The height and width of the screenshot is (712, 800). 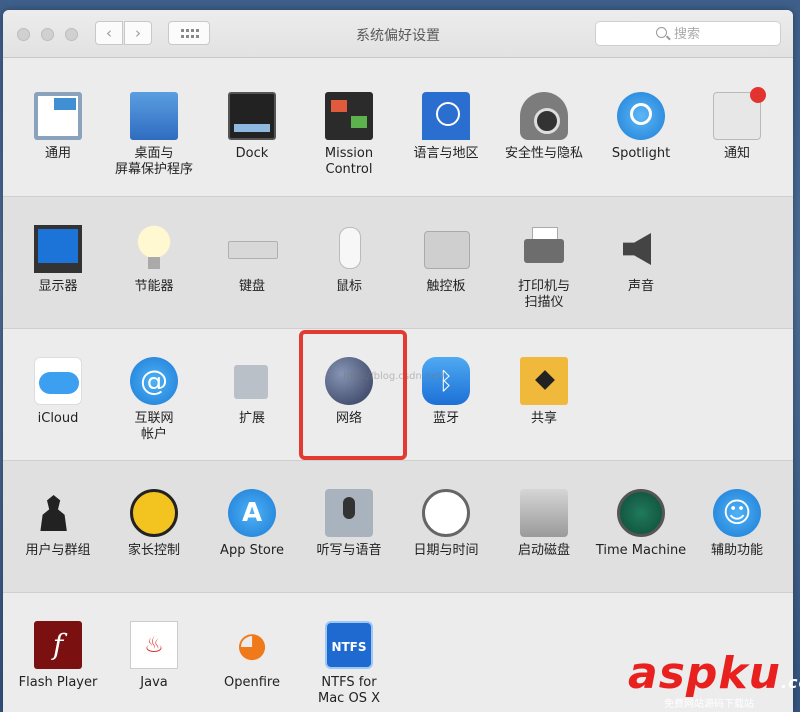 I want to click on pref-keyboard: 键盘, so click(x=252, y=260).